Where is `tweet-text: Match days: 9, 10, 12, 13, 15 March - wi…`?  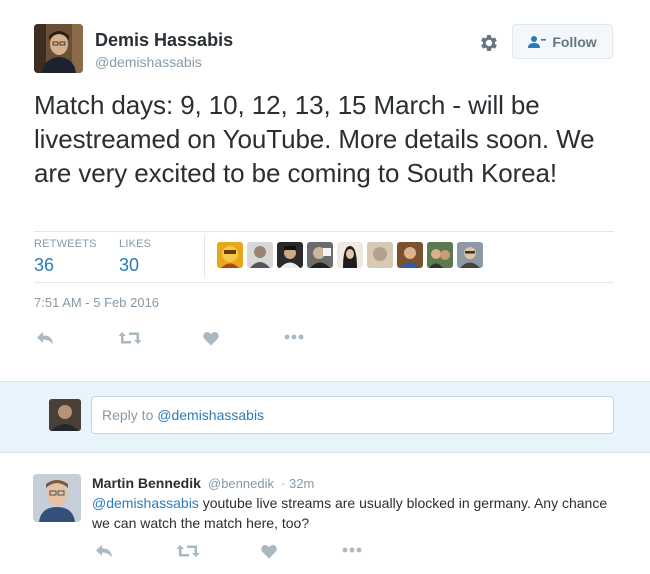 tweet-text: Match days: 9, 10, 12, 13, 15 March - wi… is located at coordinates (314, 139).